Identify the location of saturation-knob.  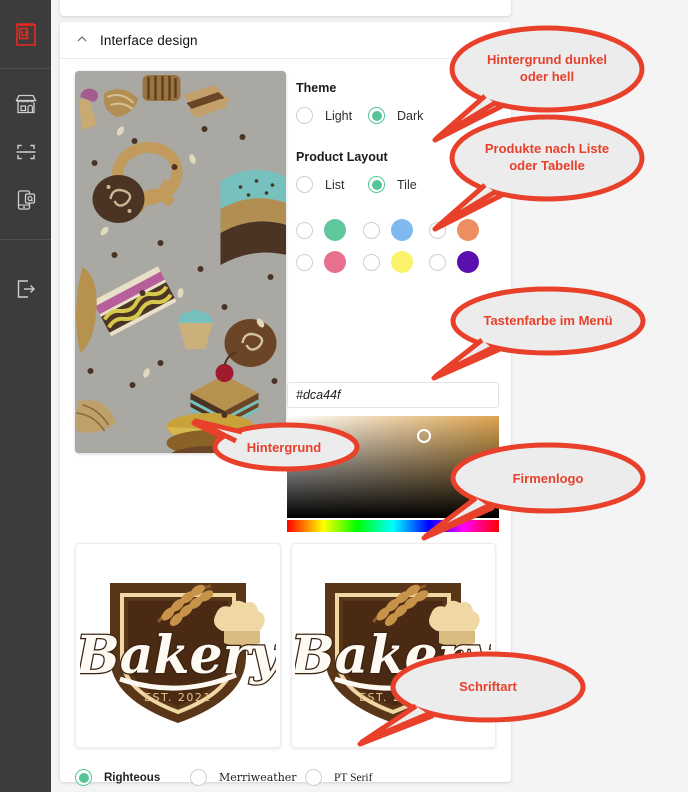
(424, 436).